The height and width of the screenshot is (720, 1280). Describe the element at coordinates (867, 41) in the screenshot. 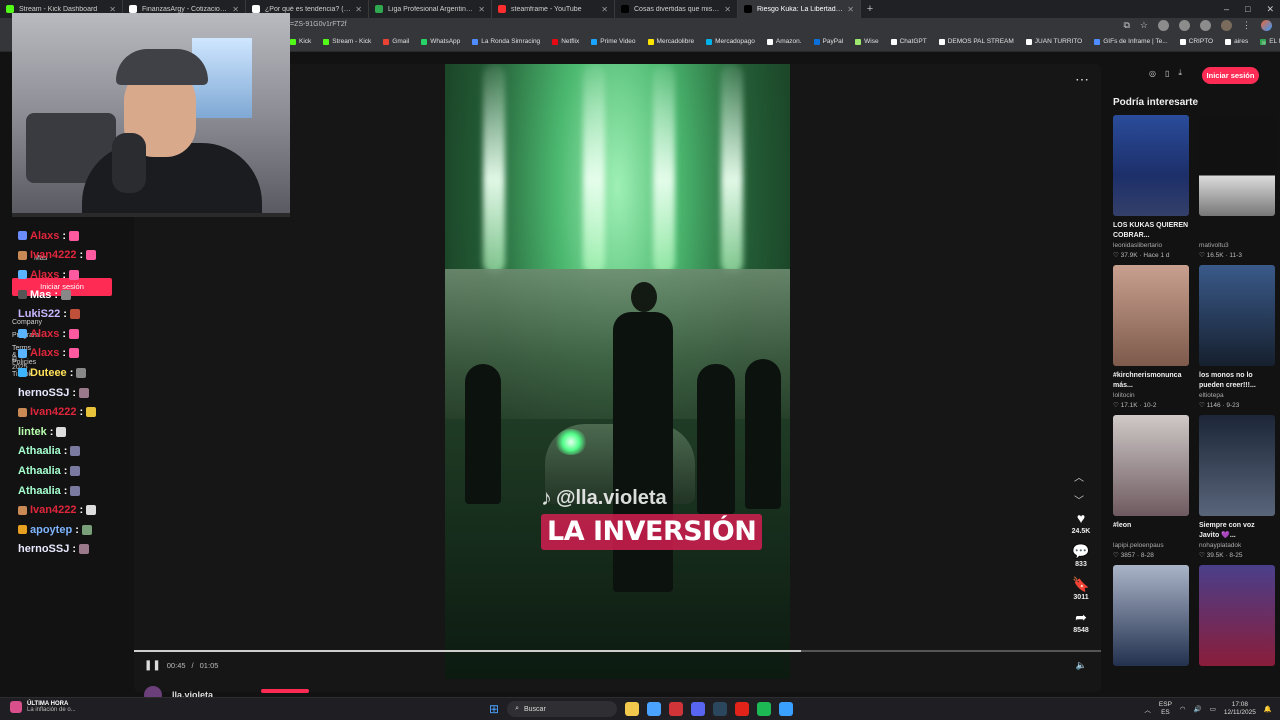

I see `bookmark-item: Wise` at that location.